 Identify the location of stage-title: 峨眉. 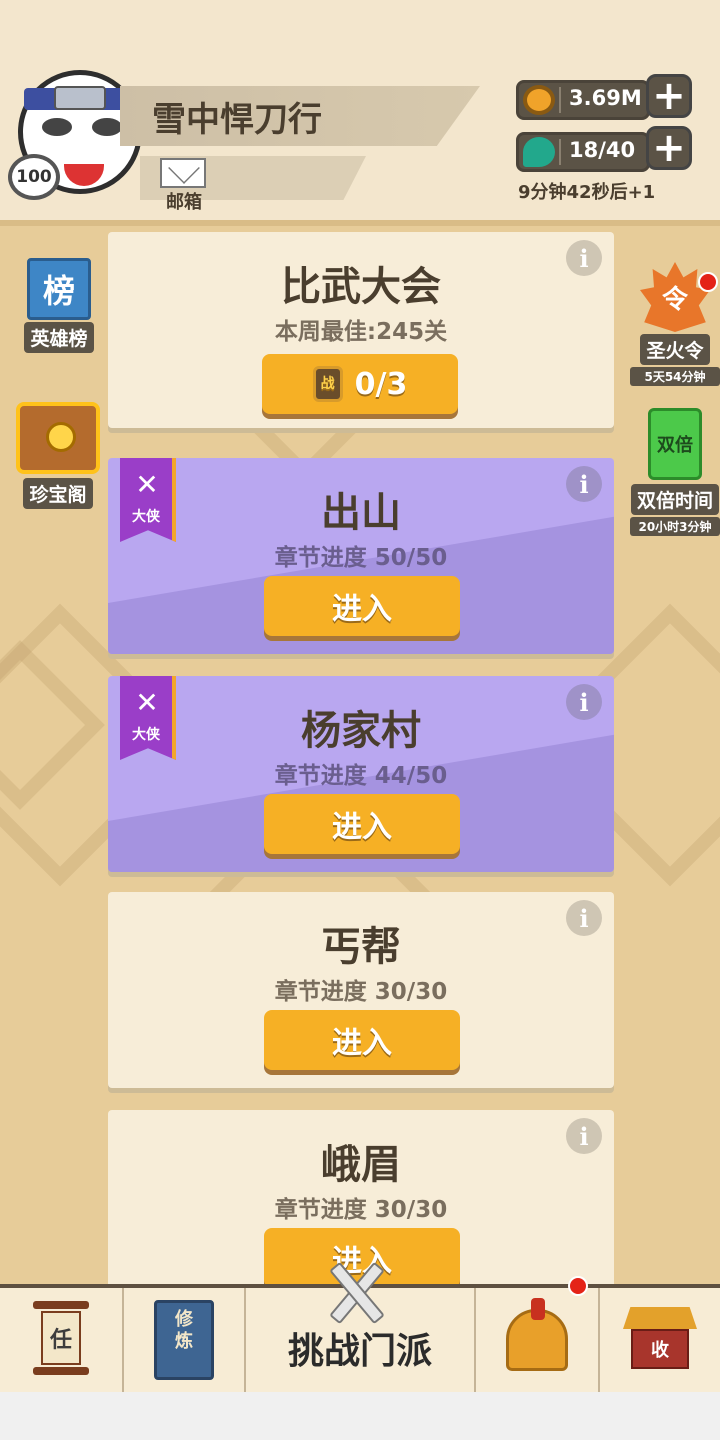
(361, 1165).